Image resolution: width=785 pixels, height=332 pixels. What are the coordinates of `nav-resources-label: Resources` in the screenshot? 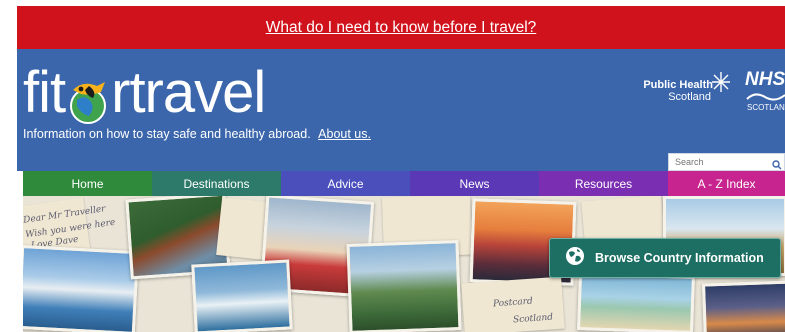 It's located at (603, 183).